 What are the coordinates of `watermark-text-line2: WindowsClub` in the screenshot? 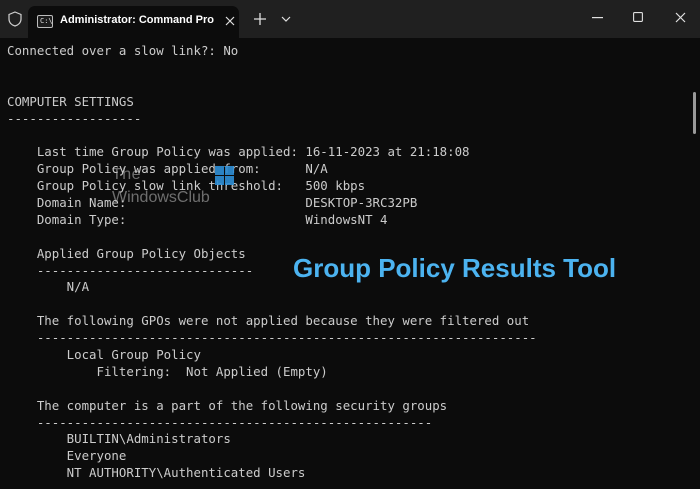 It's located at (161, 197).